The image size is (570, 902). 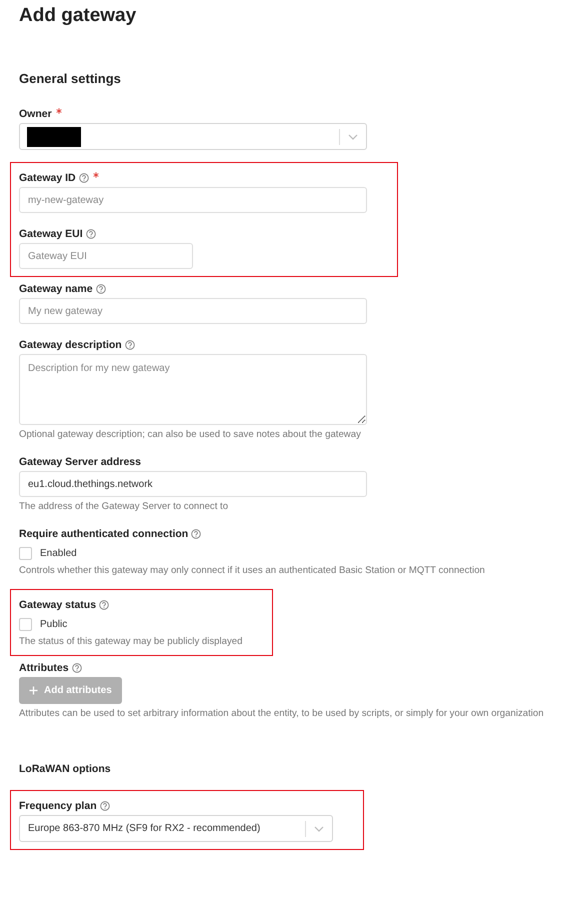 I want to click on text-field: my-new-gateway, so click(x=193, y=200).